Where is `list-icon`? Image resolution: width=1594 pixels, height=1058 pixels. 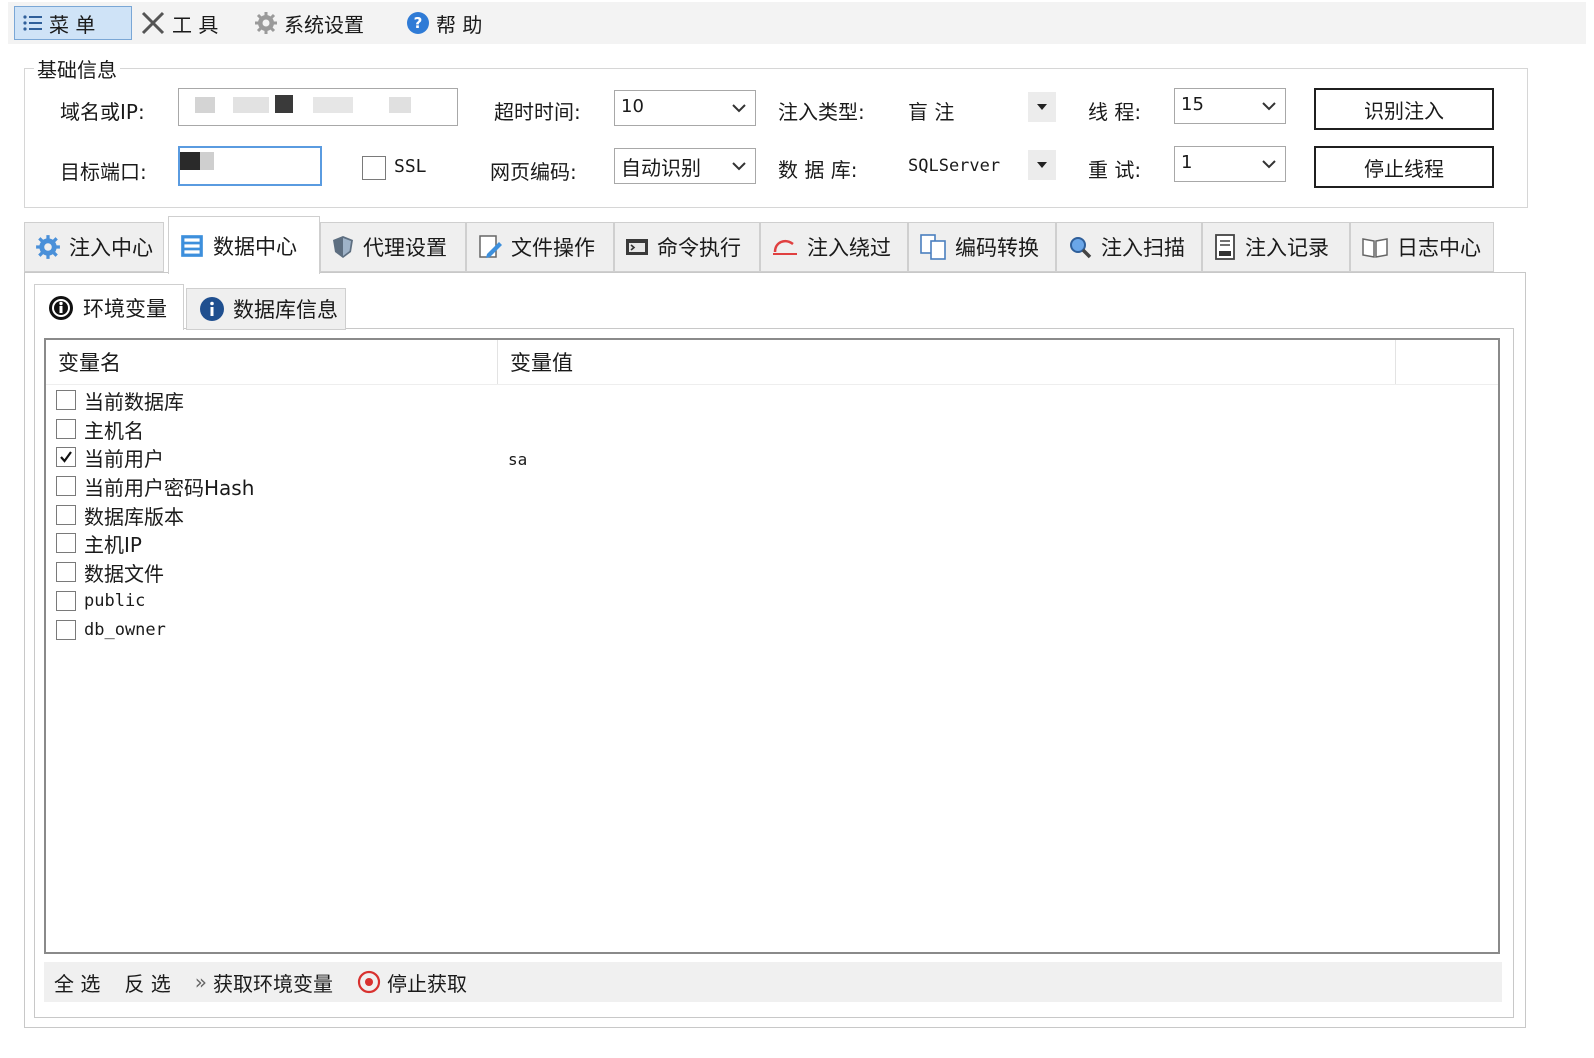
list-icon is located at coordinates (32, 23).